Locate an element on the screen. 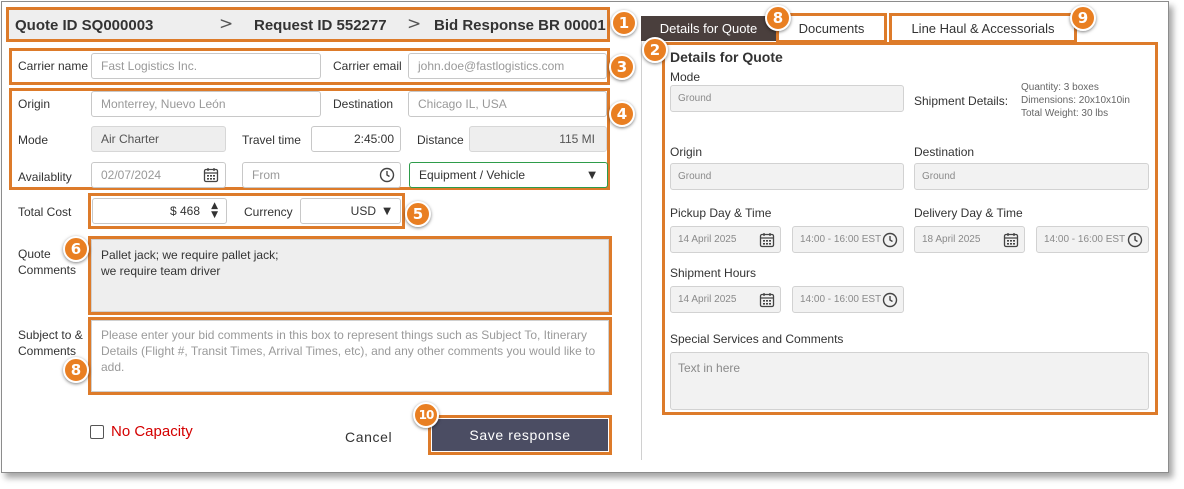 This screenshot has width=1184, height=489. badge-1: 1 is located at coordinates (624, 23).